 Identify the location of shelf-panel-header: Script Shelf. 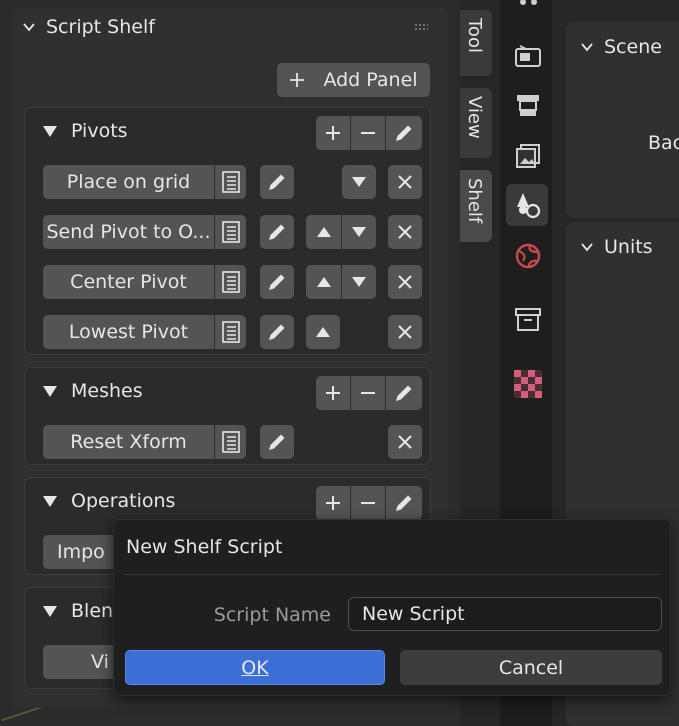
(88, 27).